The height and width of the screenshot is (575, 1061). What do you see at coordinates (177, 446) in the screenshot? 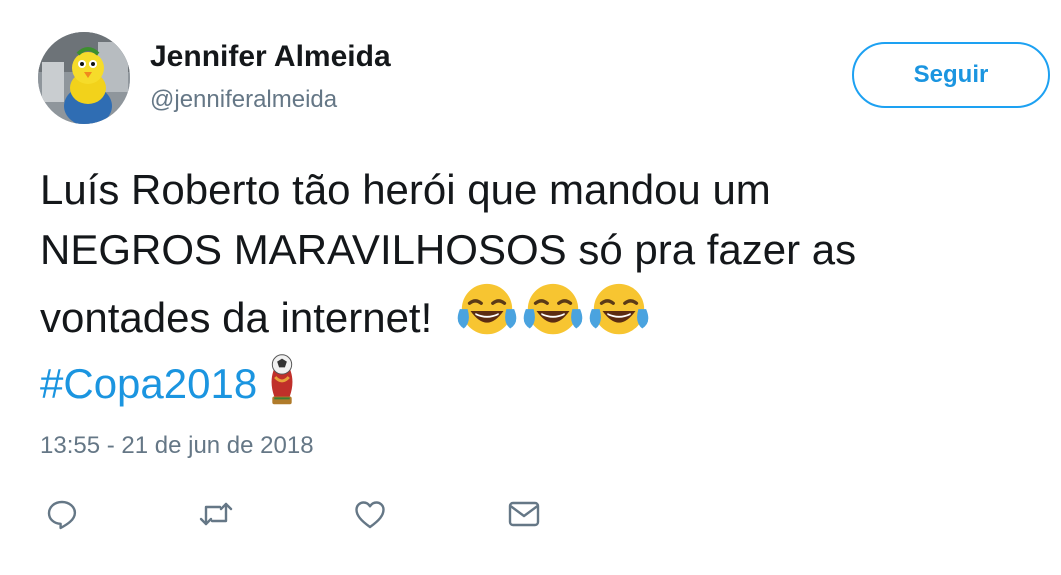
I see `tweet-timestamp: 13:55 - 21 de jun de 2018` at bounding box center [177, 446].